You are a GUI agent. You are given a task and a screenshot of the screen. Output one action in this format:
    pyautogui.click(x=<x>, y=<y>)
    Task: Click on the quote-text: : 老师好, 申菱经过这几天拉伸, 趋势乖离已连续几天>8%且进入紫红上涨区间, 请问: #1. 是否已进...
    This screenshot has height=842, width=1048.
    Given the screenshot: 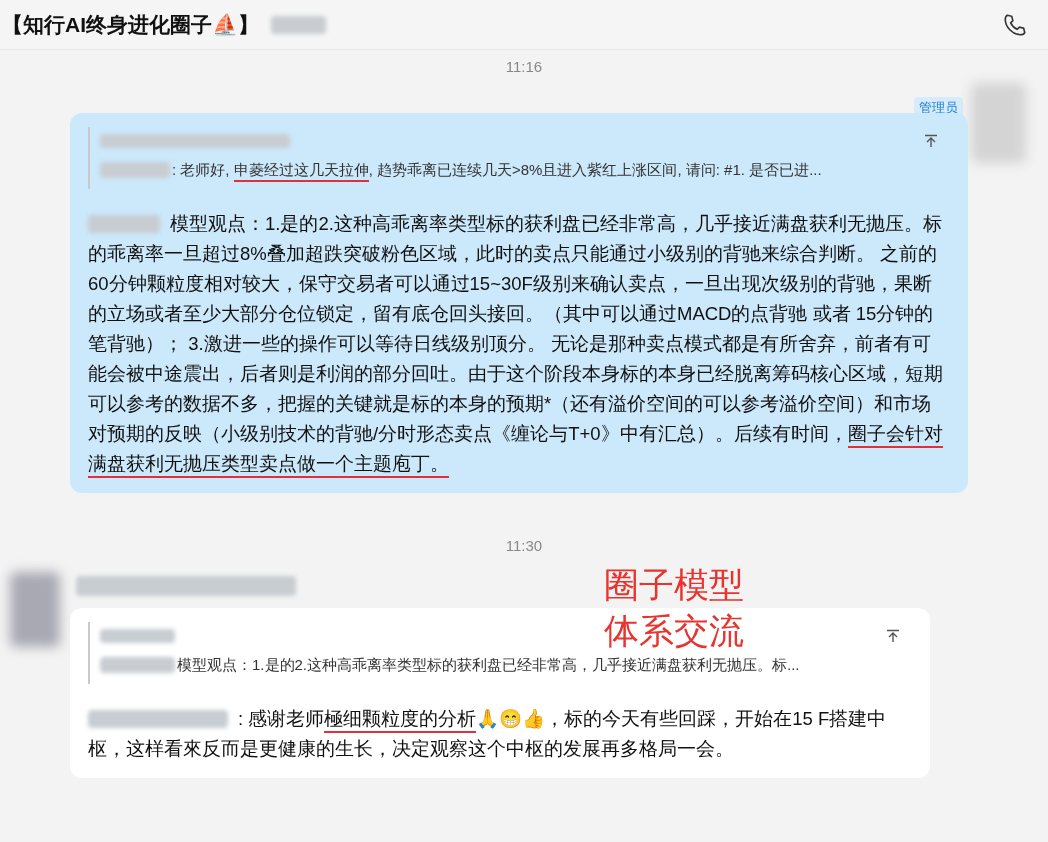 What is the action you would take?
    pyautogui.click(x=497, y=169)
    